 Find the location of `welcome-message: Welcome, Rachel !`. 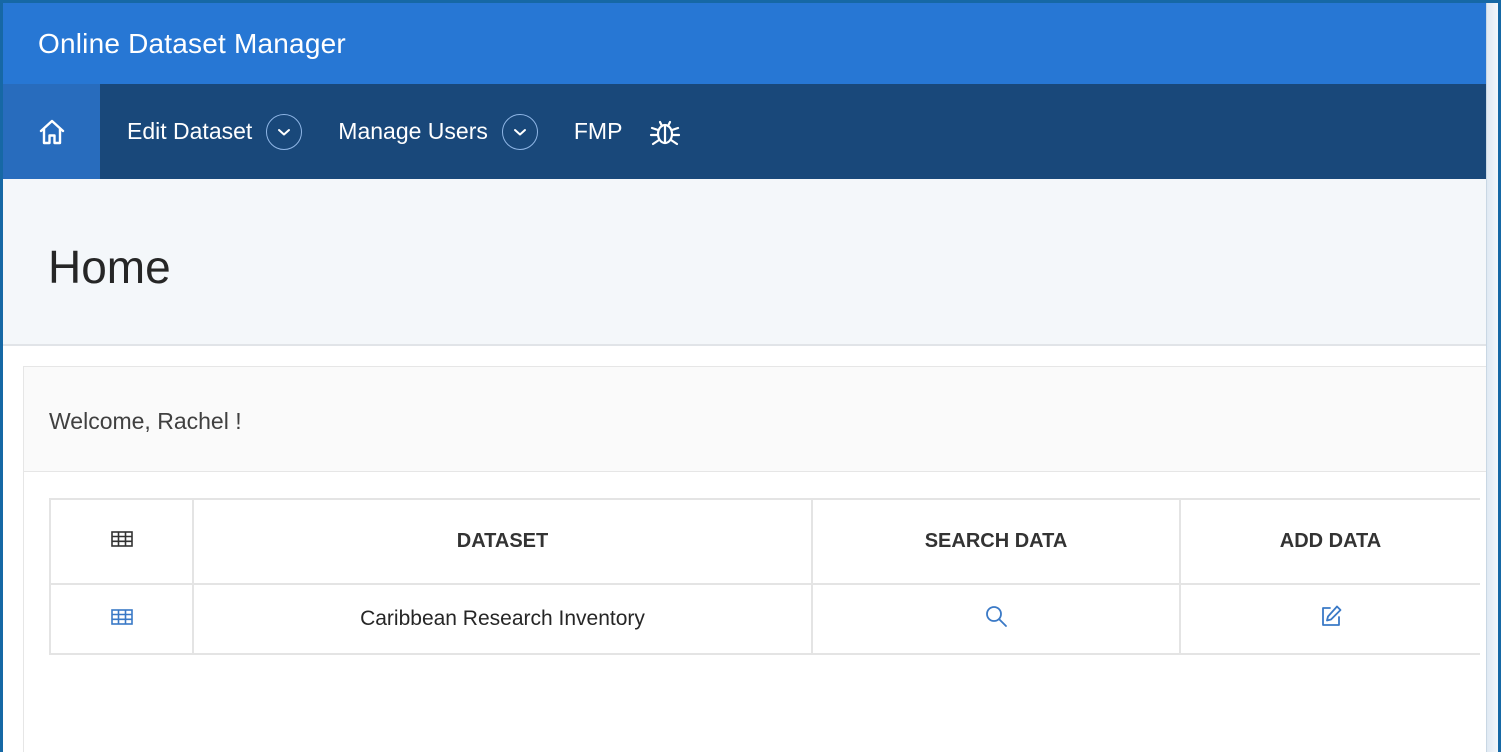

welcome-message: Welcome, Rachel ! is located at coordinates (145, 421).